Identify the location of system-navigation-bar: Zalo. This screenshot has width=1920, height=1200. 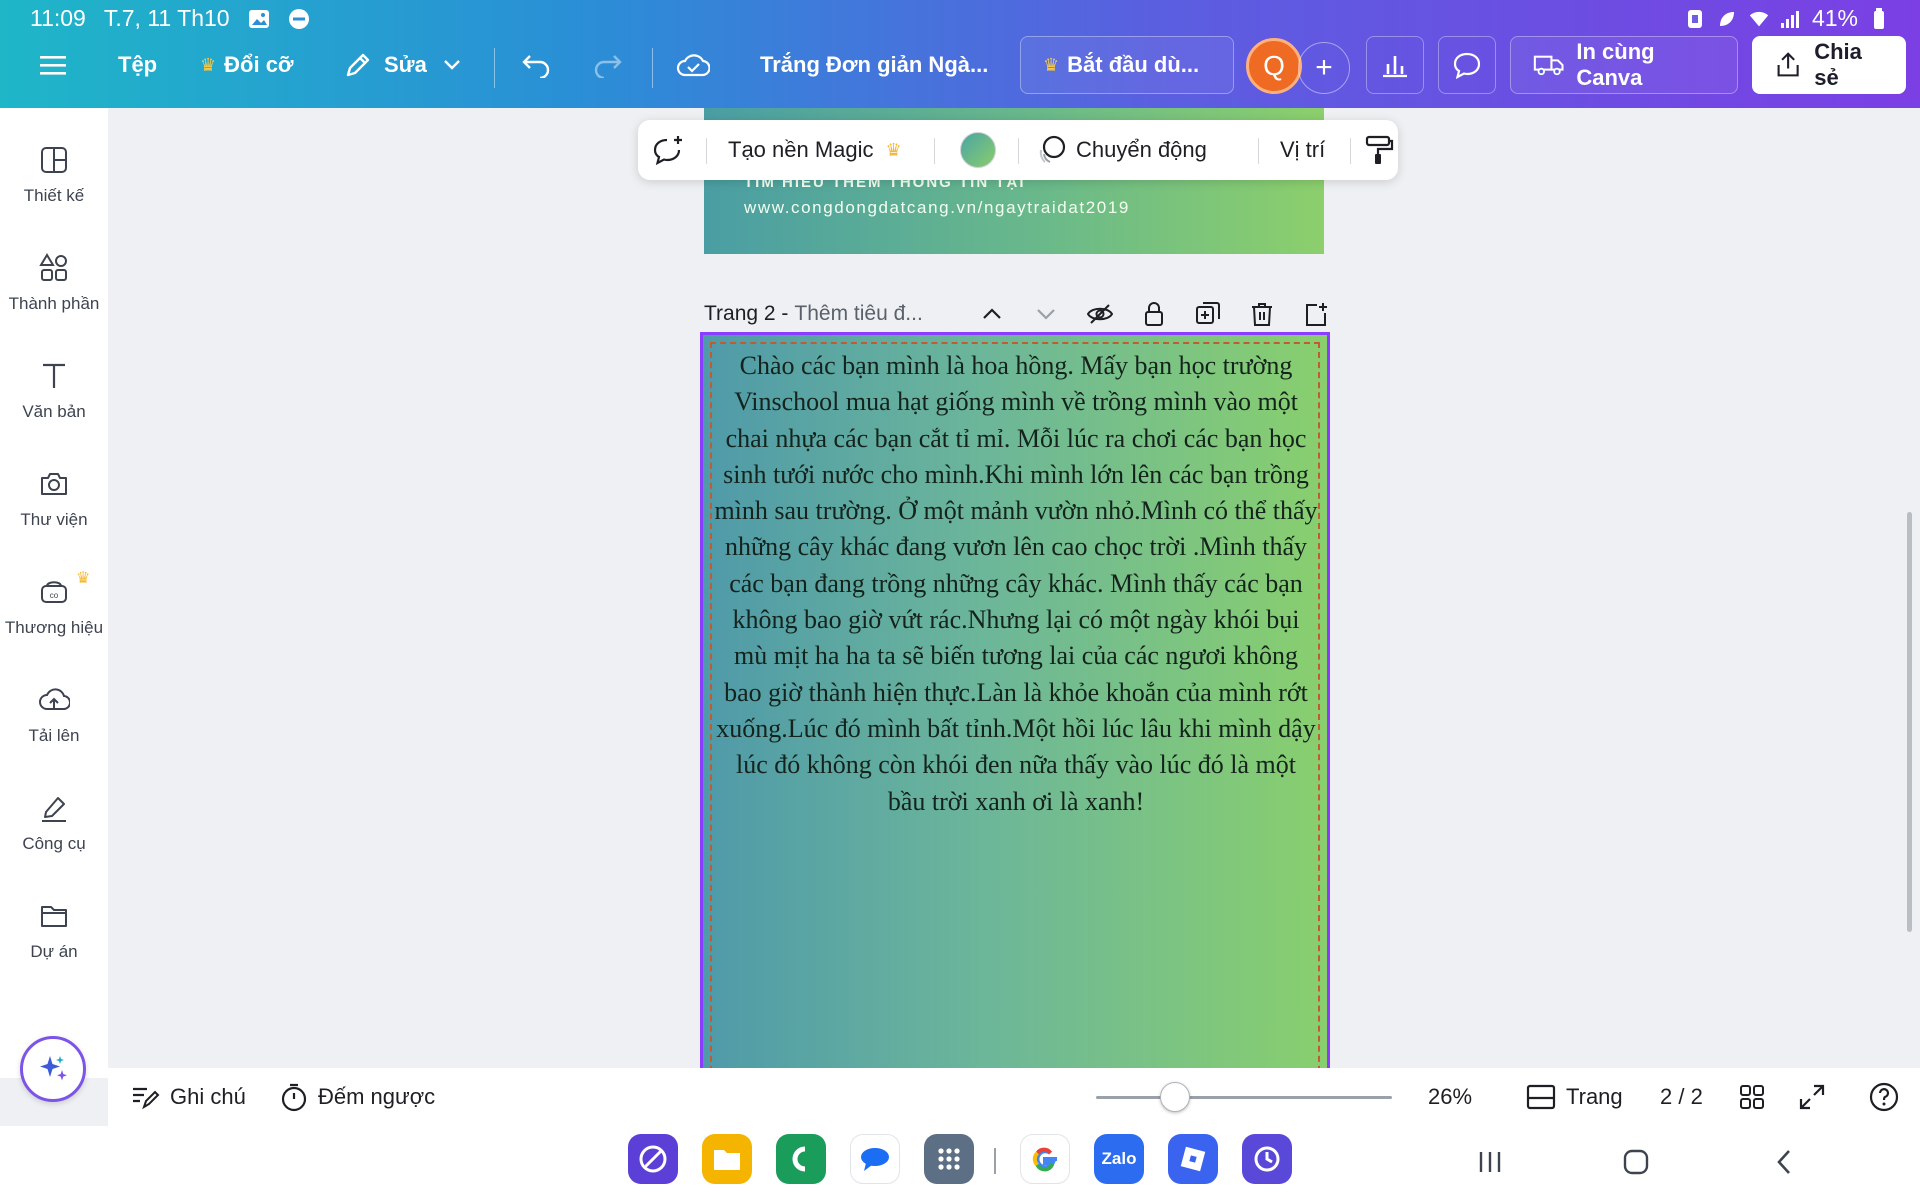
(960, 1163).